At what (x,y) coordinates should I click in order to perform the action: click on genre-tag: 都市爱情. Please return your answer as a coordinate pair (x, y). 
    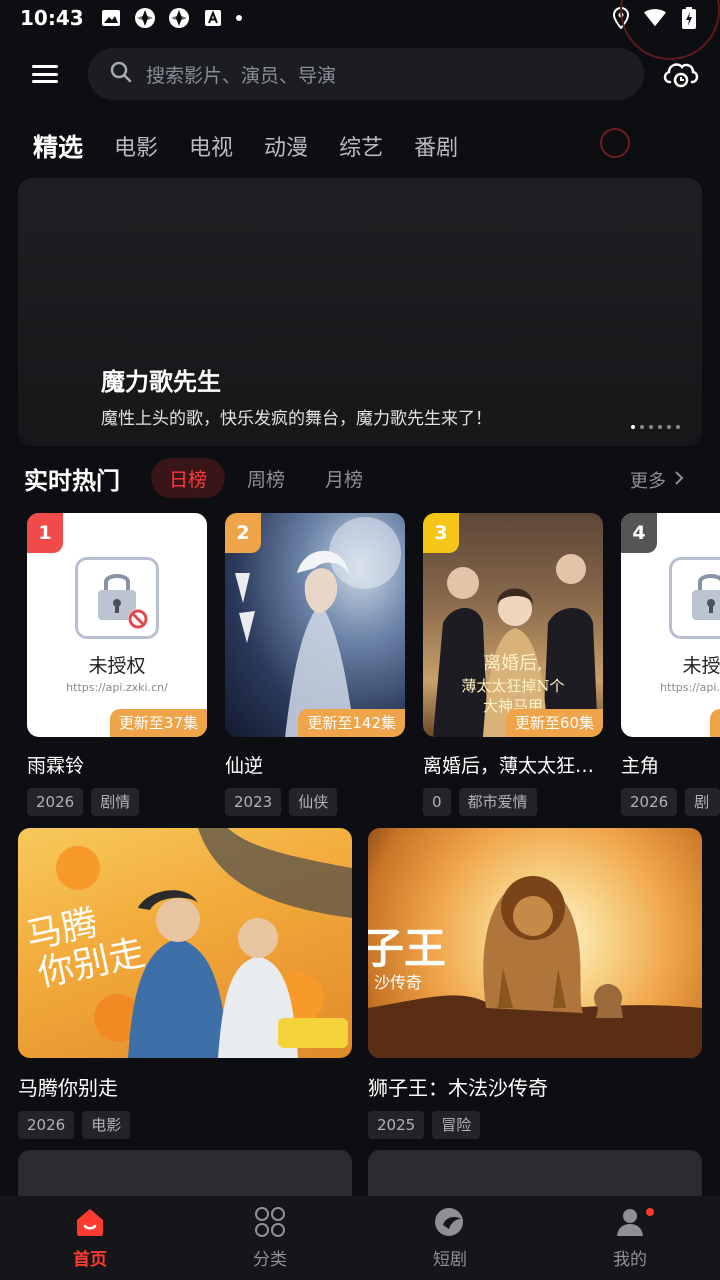
    Looking at the image, I should click on (497, 802).